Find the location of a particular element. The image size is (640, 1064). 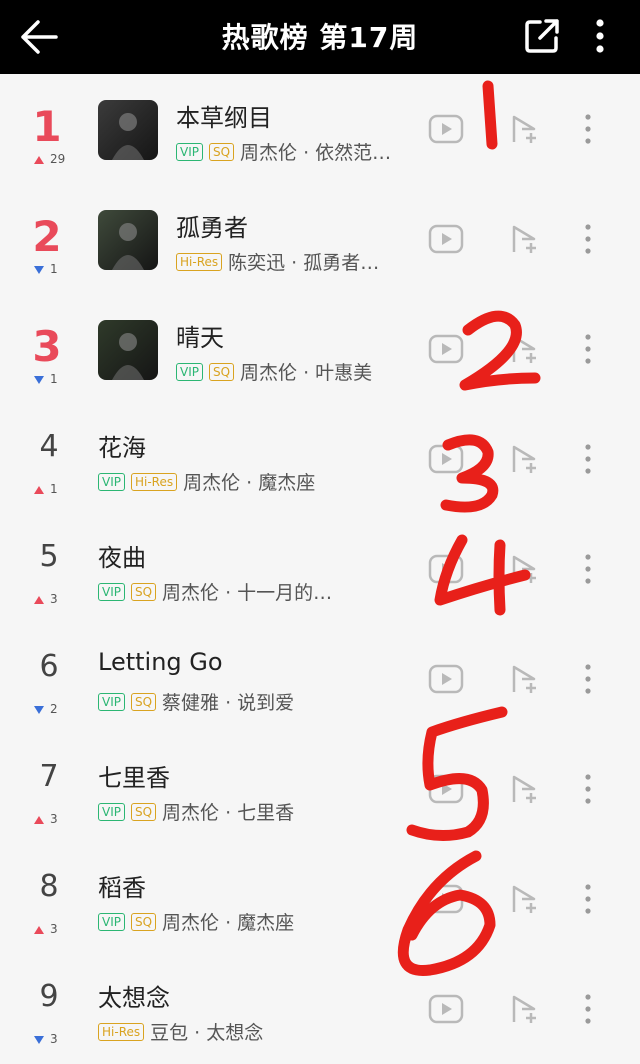

song-meta: VIP SQ 蔡健雅 · 说到爱 is located at coordinates (196, 701).